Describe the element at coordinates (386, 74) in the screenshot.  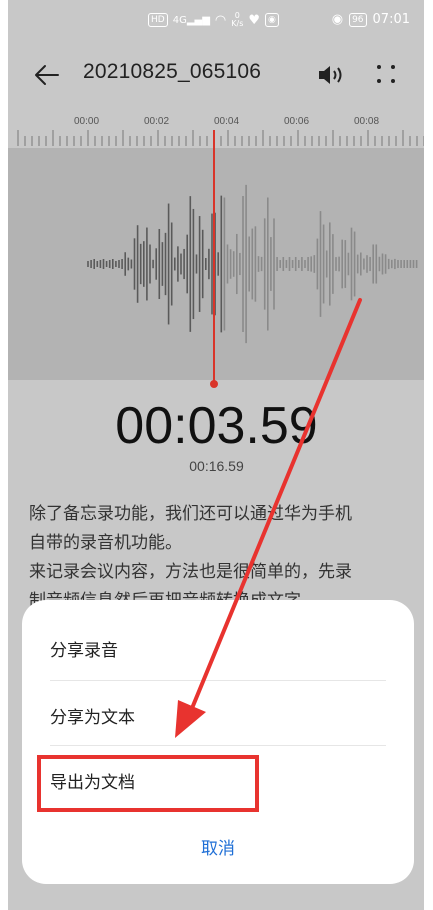
I see `fullscreen-dots-icon` at that location.